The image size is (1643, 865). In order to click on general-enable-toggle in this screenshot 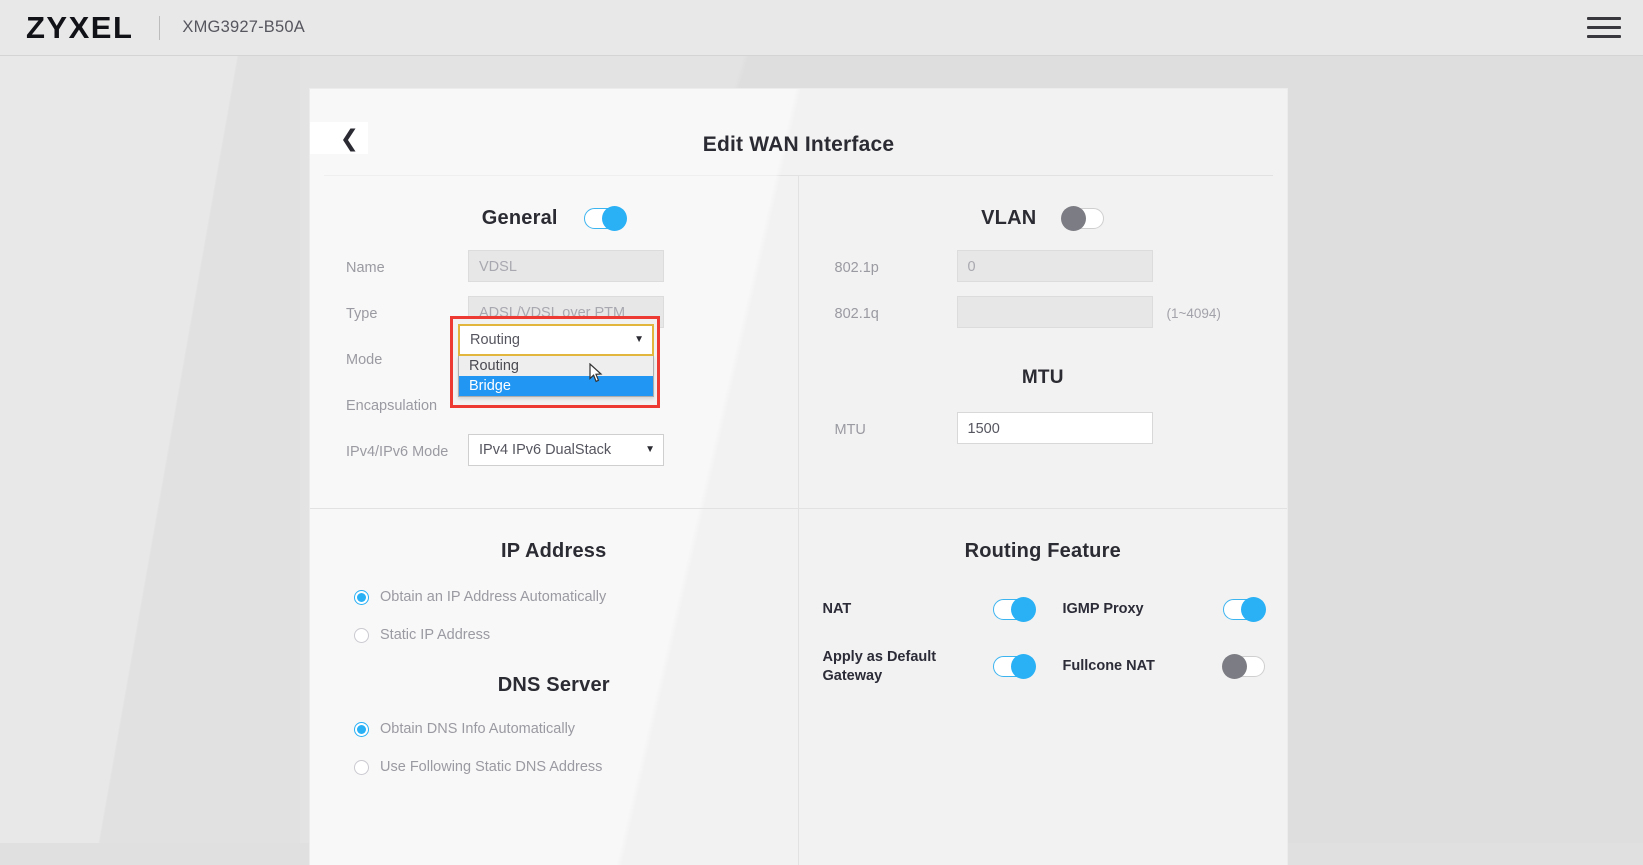, I will do `click(605, 218)`.